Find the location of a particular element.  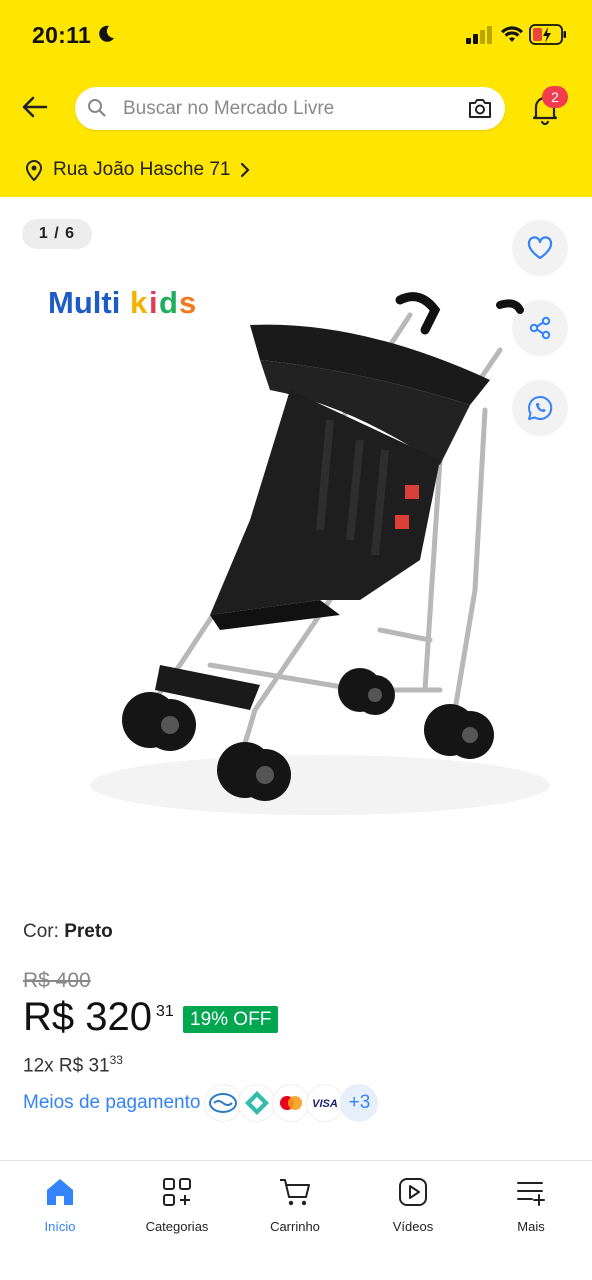

wifi-icon is located at coordinates (512, 34).